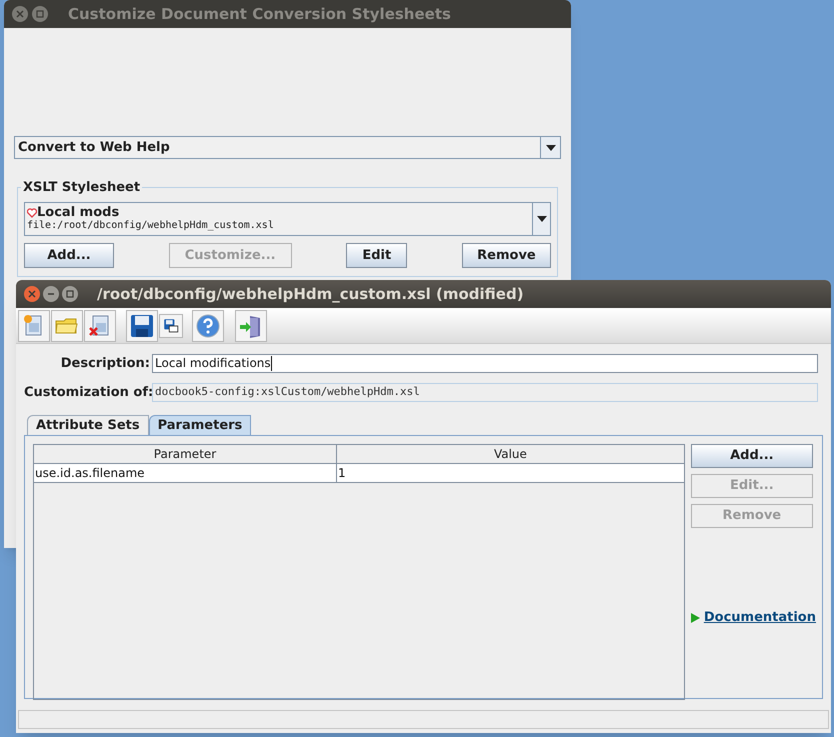 This screenshot has height=737, width=834. I want to click on push-button: Edit, so click(377, 255).